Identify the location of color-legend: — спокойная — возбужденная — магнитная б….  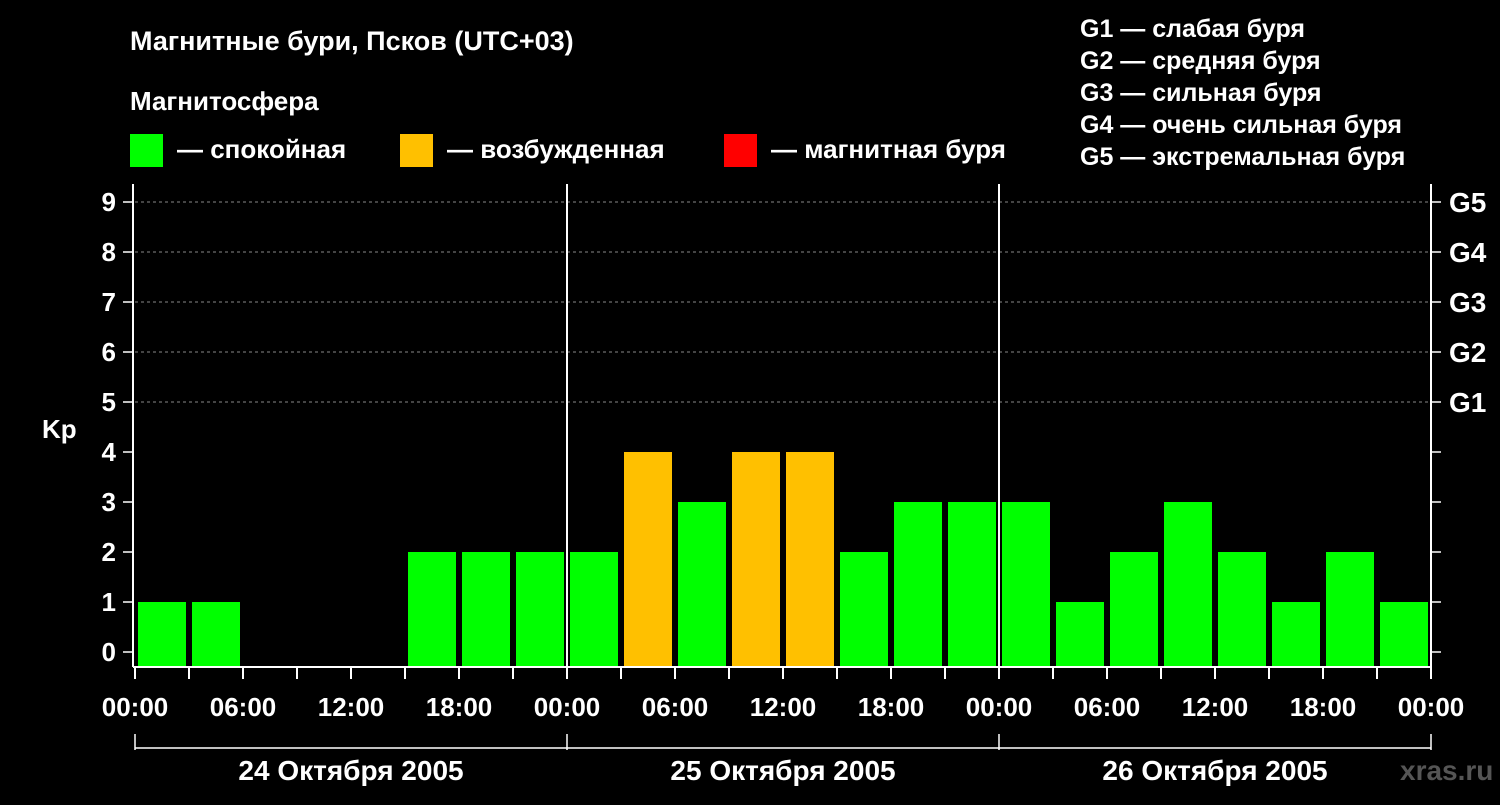
(568, 150).